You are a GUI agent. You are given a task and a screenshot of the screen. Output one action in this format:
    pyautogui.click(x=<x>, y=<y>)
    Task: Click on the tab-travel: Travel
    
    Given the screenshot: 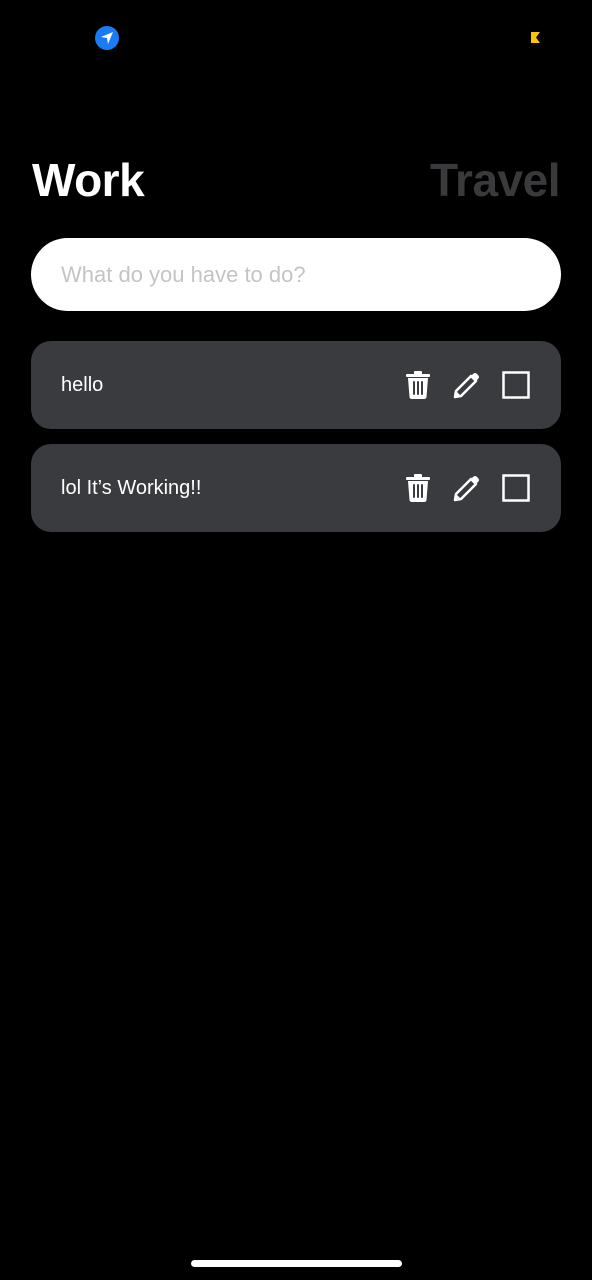 What is the action you would take?
    pyautogui.click(x=495, y=180)
    